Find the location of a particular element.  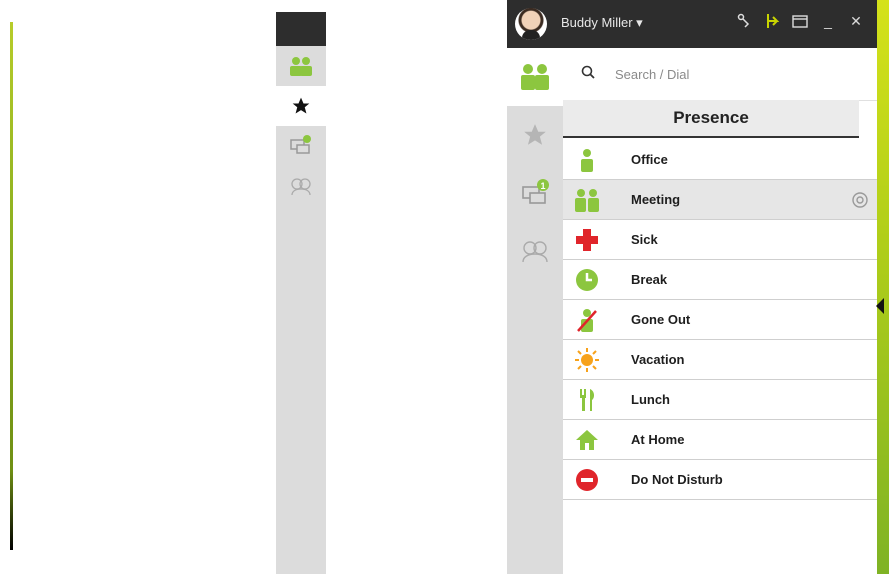

sidebar-item-groups is located at coordinates (535, 251).